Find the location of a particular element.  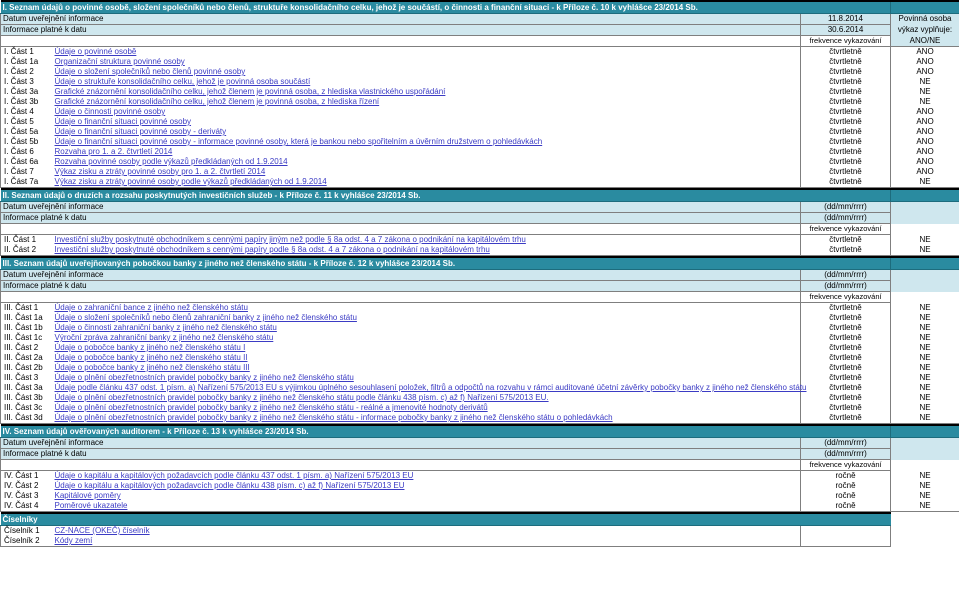

row-link: Poměrové ukazatele is located at coordinates (91, 505).